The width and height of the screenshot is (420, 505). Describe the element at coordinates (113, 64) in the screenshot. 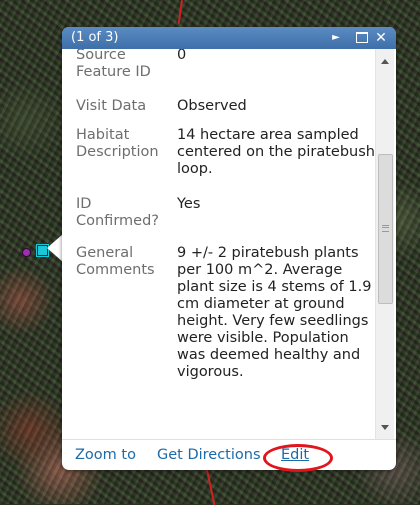

I see `field-label: Source Feature ID` at that location.